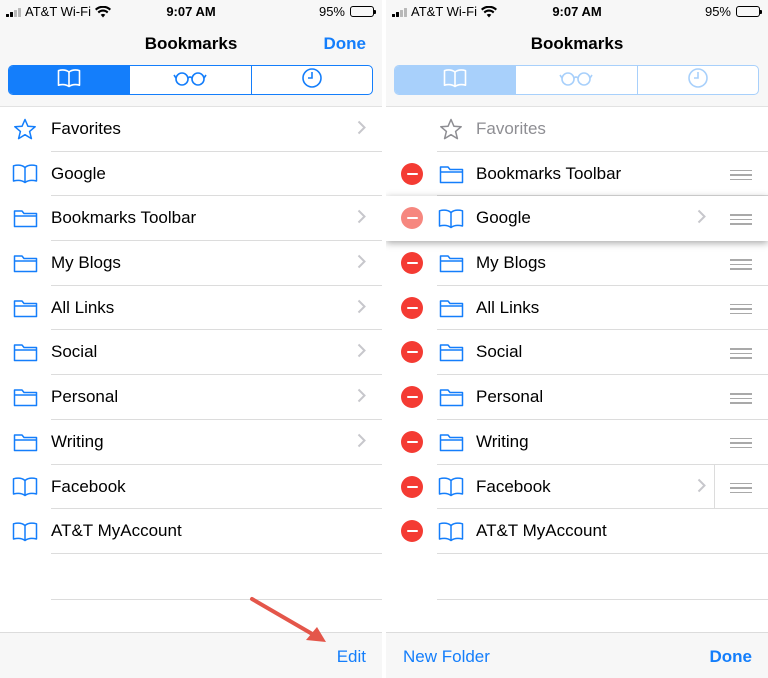 The height and width of the screenshot is (678, 768). What do you see at coordinates (446, 657) in the screenshot?
I see `new-folder-button: New Folder` at bounding box center [446, 657].